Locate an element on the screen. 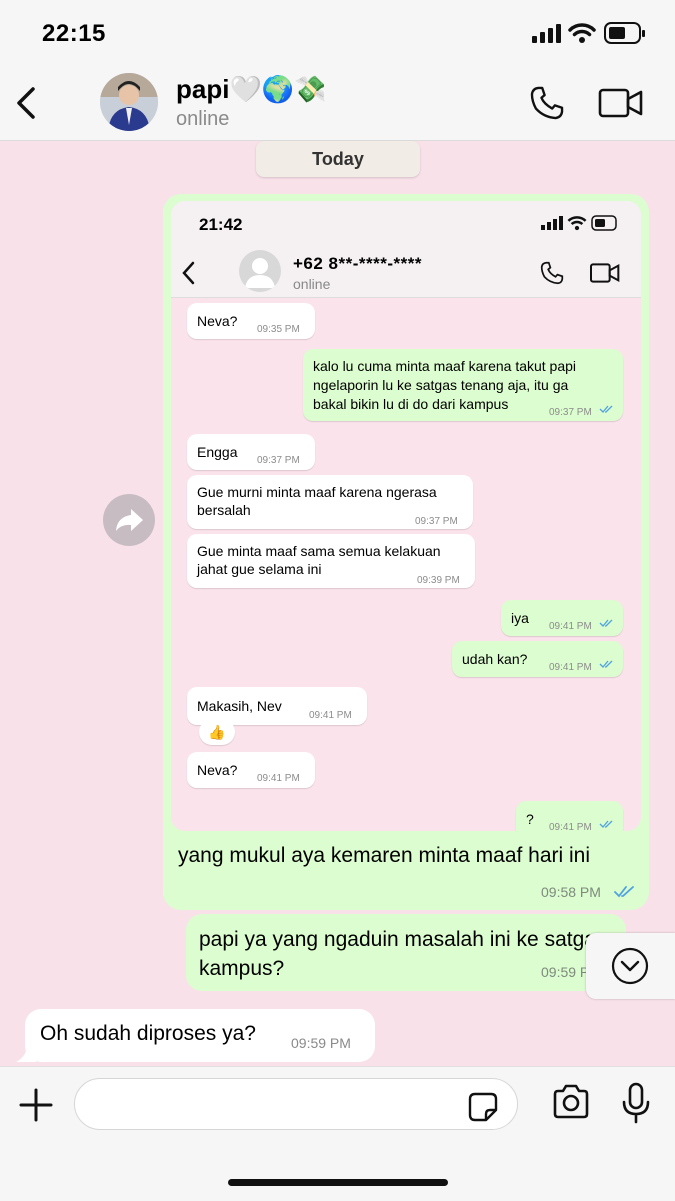  scroll-to-bottom-button is located at coordinates (630, 966).